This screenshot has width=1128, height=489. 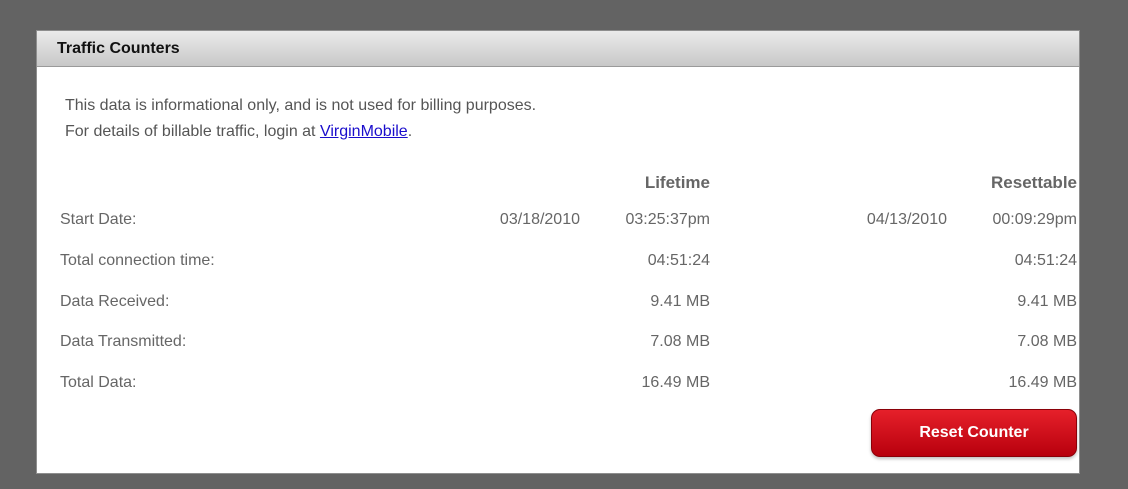 I want to click on data-transmitted-row: Data Transmitted: 7.08 MB 7.08 MB, so click(x=558, y=348).